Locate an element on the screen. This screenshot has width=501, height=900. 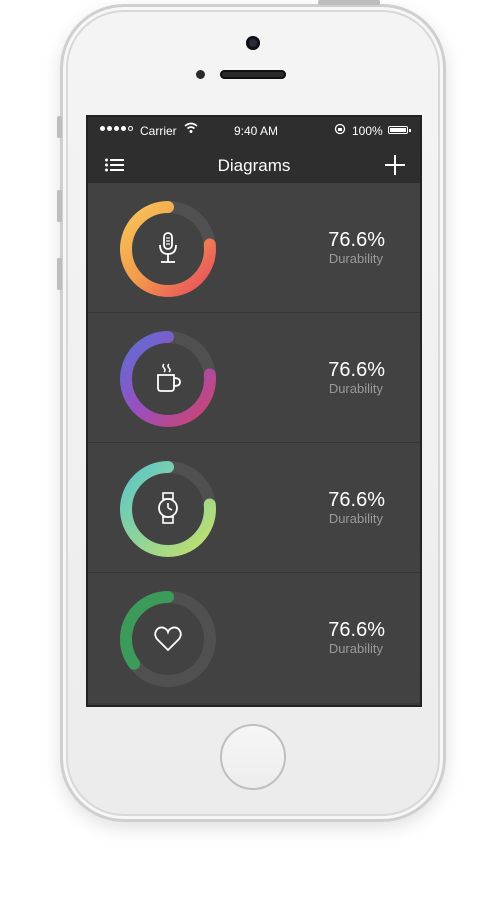
wifi-icon is located at coordinates (191, 127).